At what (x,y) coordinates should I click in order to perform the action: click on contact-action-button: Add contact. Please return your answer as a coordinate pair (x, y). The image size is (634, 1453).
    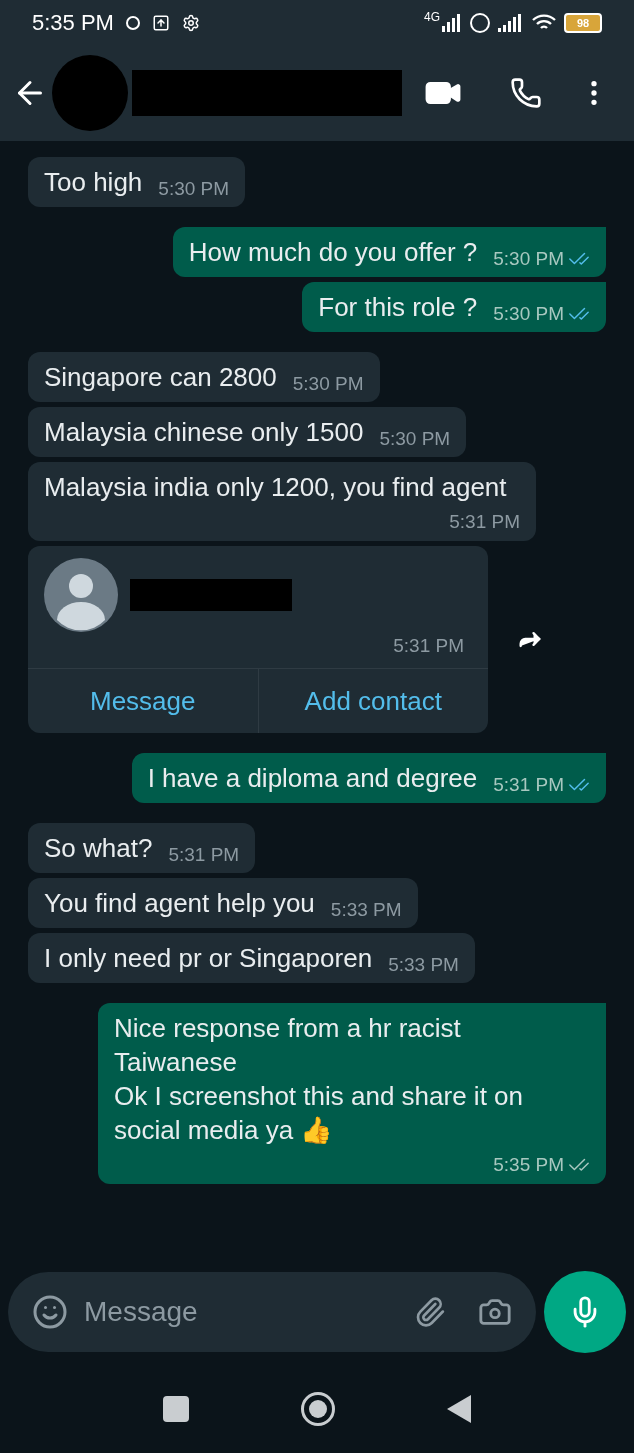
    Looking at the image, I should click on (372, 701).